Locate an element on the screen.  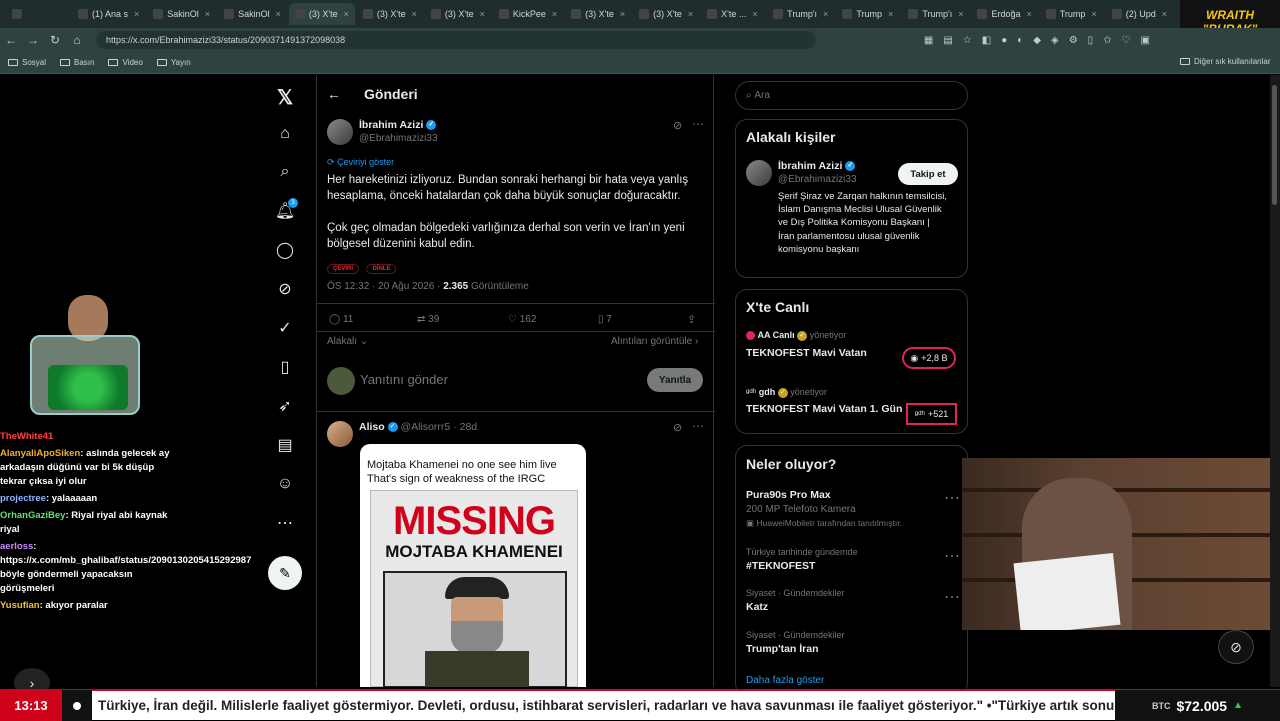
show-more-link: Daha fazla göster is located at coordinates (785, 680).